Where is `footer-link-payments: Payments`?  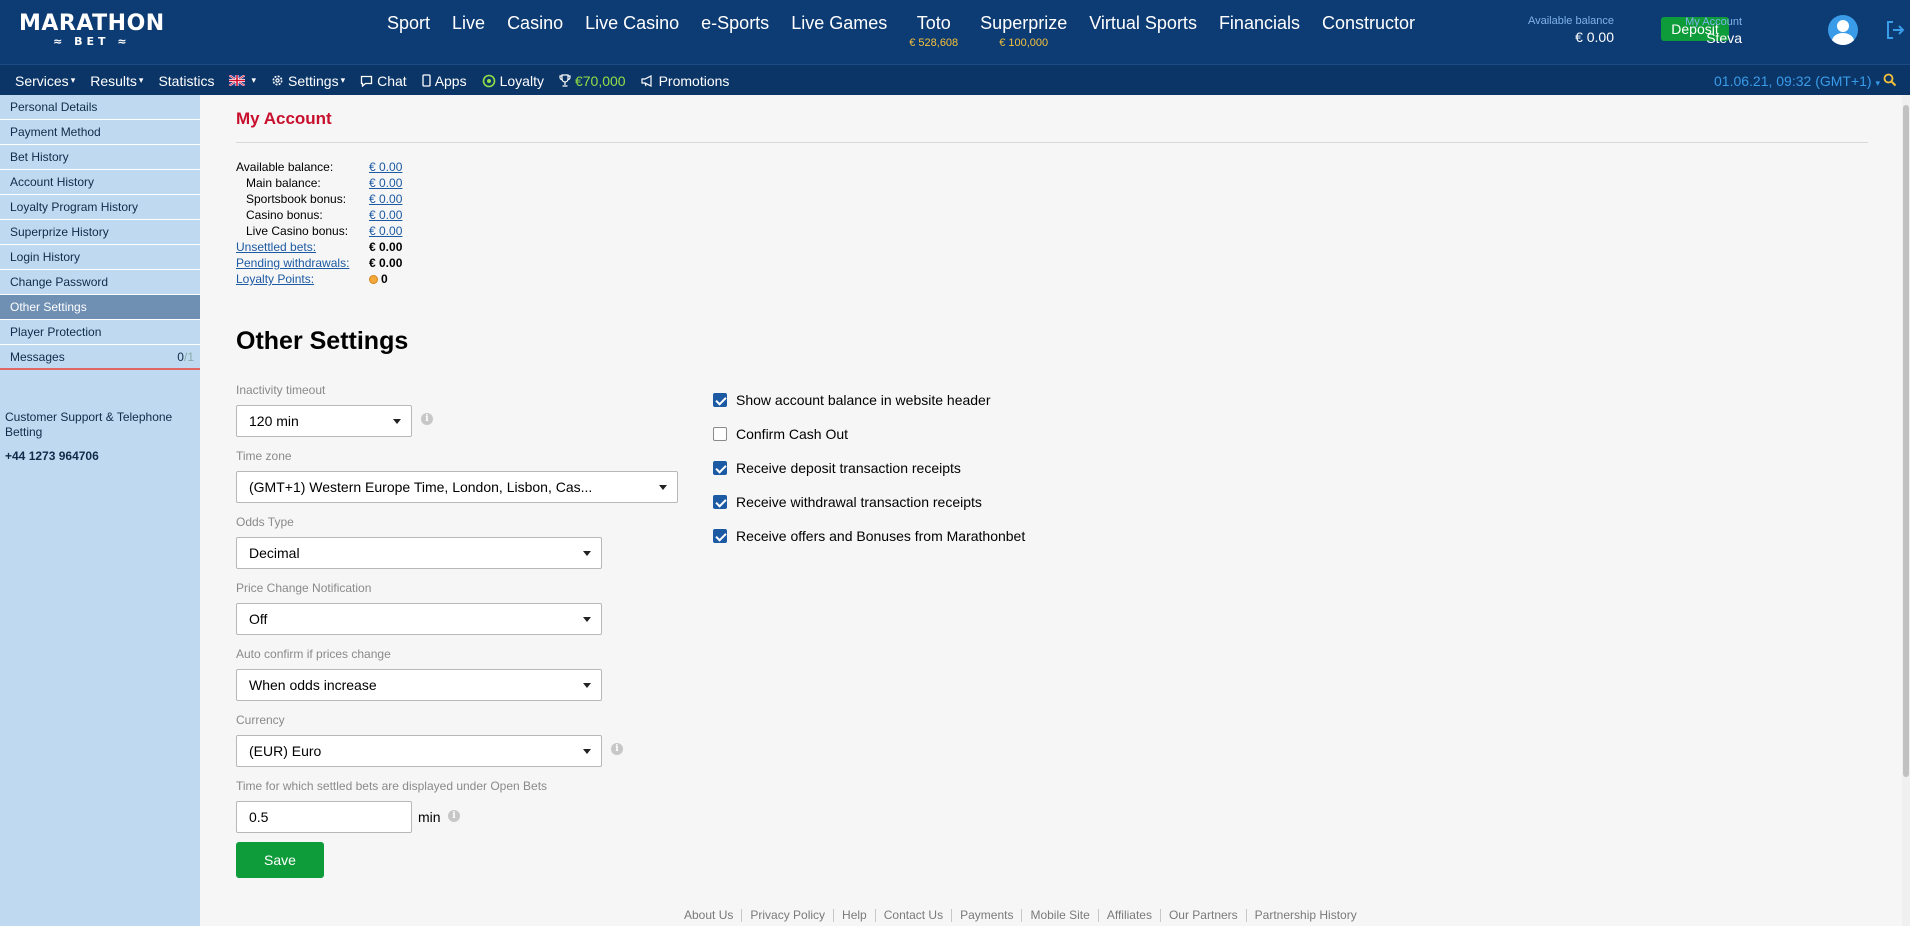 footer-link-payments: Payments is located at coordinates (986, 915).